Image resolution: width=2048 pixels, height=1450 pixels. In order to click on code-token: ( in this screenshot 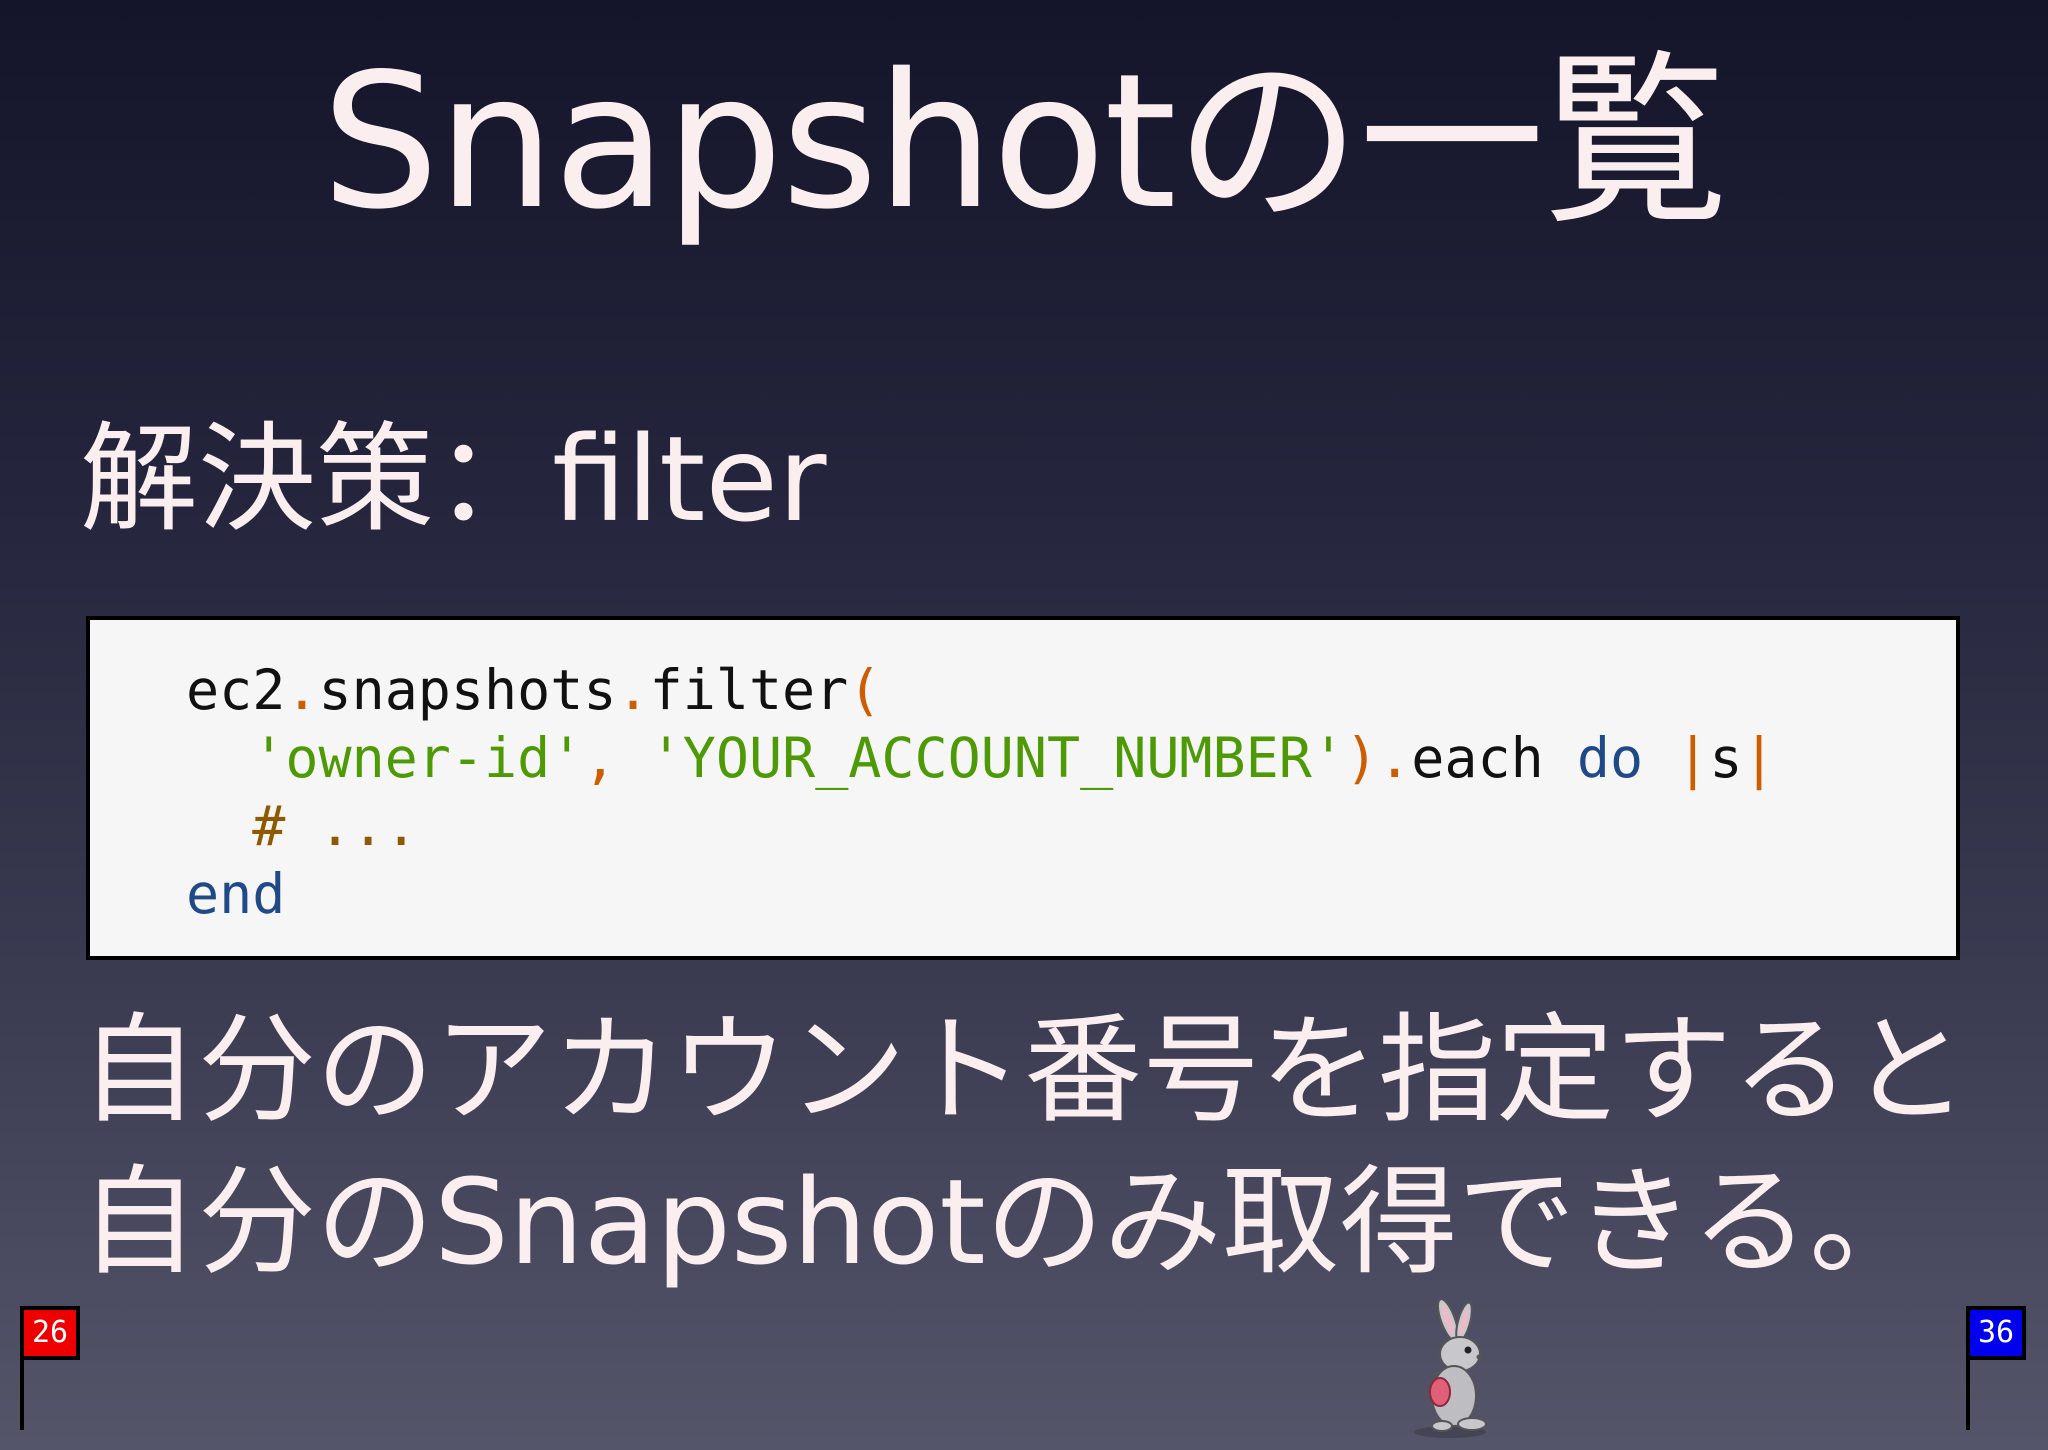, I will do `click(865, 690)`.